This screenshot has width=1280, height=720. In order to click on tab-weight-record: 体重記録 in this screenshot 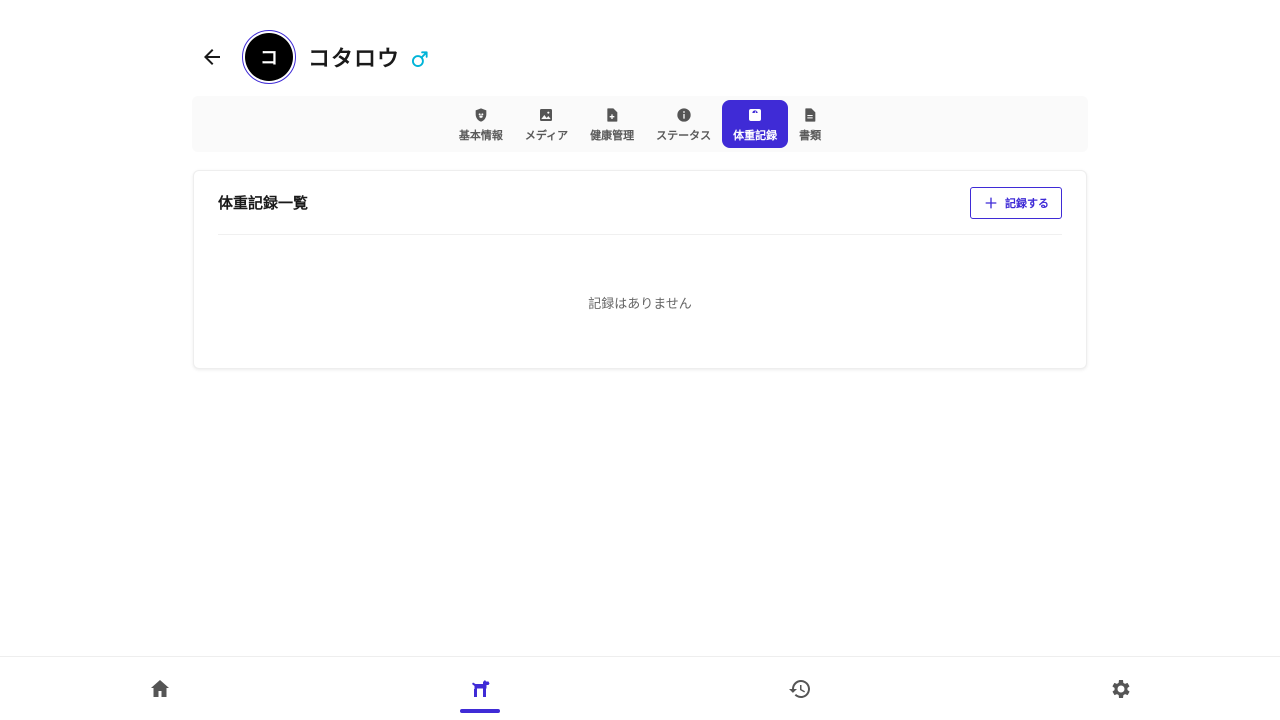, I will do `click(755, 124)`.